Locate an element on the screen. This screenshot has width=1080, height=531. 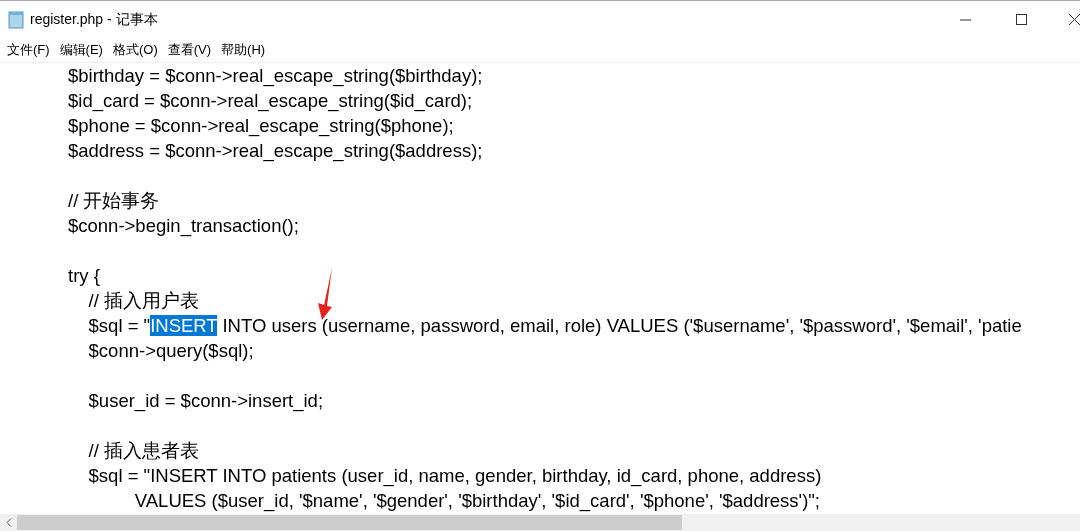
menu-item: 格式(O) is located at coordinates (135, 50).